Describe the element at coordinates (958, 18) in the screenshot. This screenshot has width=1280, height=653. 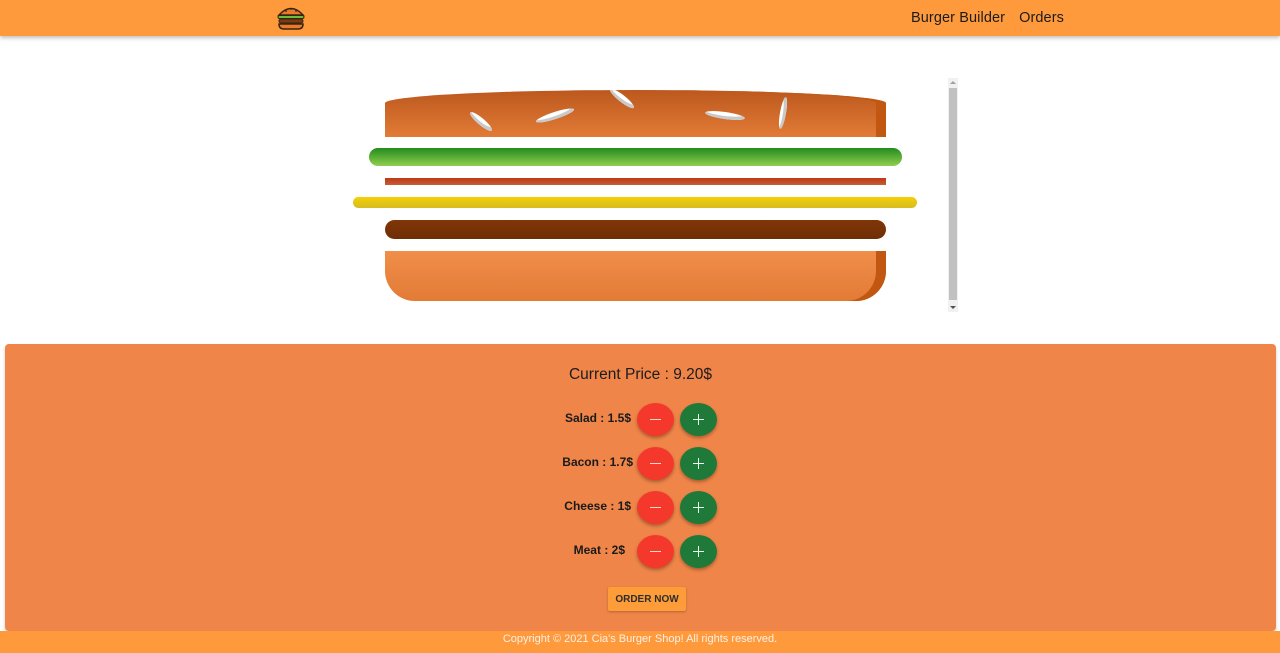
I see `nav-burger-builder: Burger Builder` at that location.